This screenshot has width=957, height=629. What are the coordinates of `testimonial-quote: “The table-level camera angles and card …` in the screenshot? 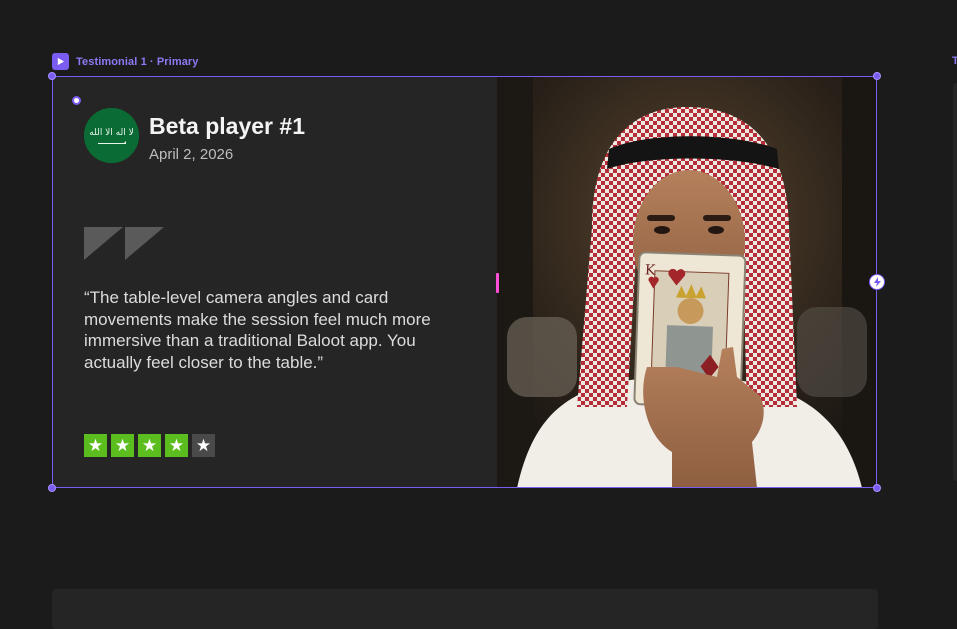 It's located at (257, 330).